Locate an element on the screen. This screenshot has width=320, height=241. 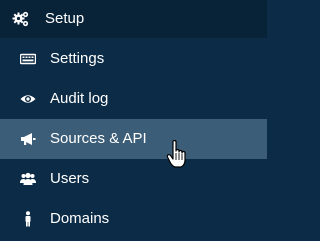
hand-pointer-cursor-icon is located at coordinates (177, 154).